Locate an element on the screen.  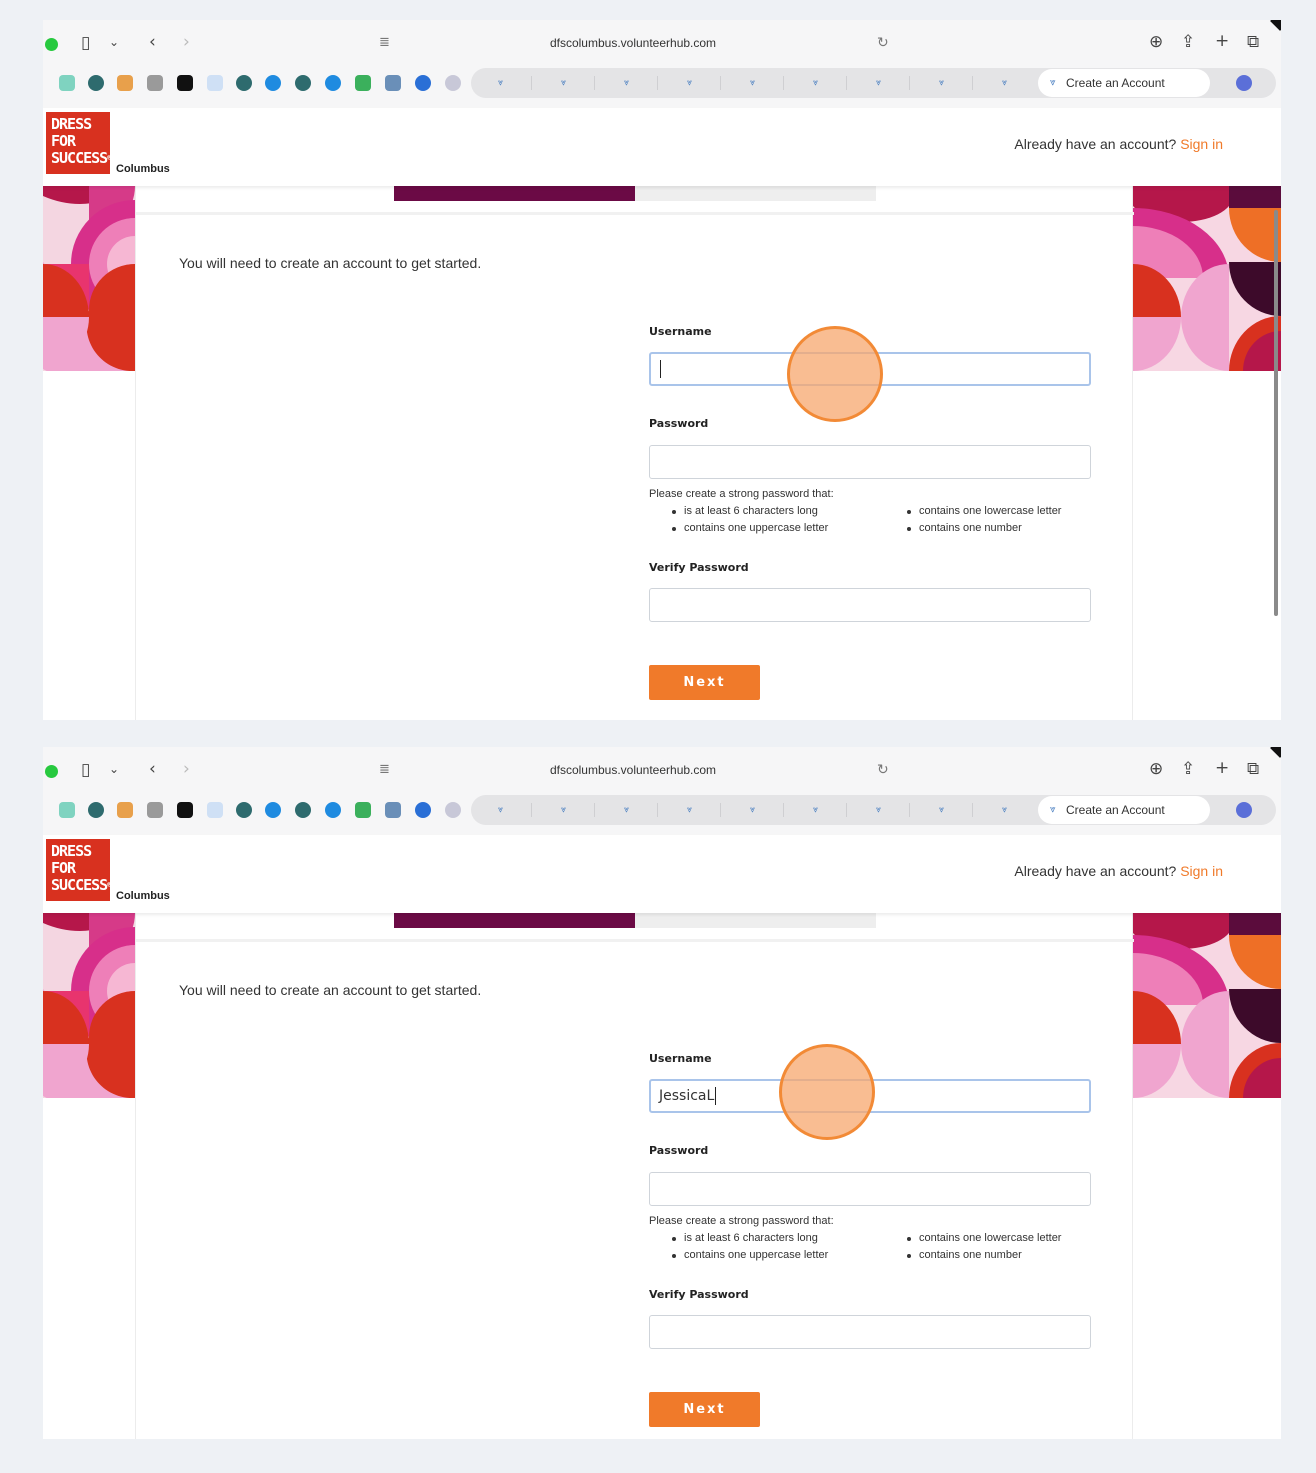
username-label: Username is located at coordinates (680, 1058).